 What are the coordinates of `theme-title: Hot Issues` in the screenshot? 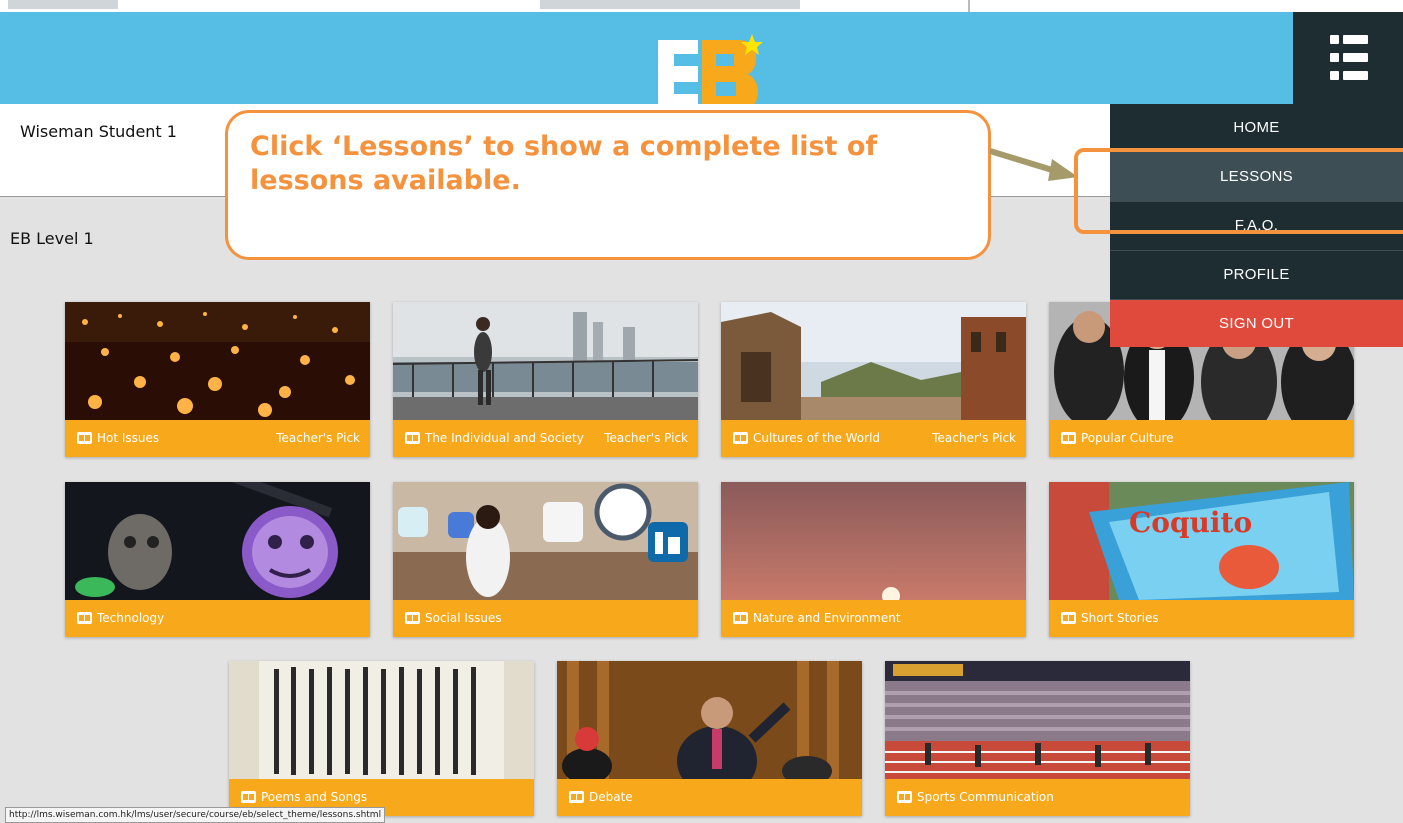 It's located at (128, 438).